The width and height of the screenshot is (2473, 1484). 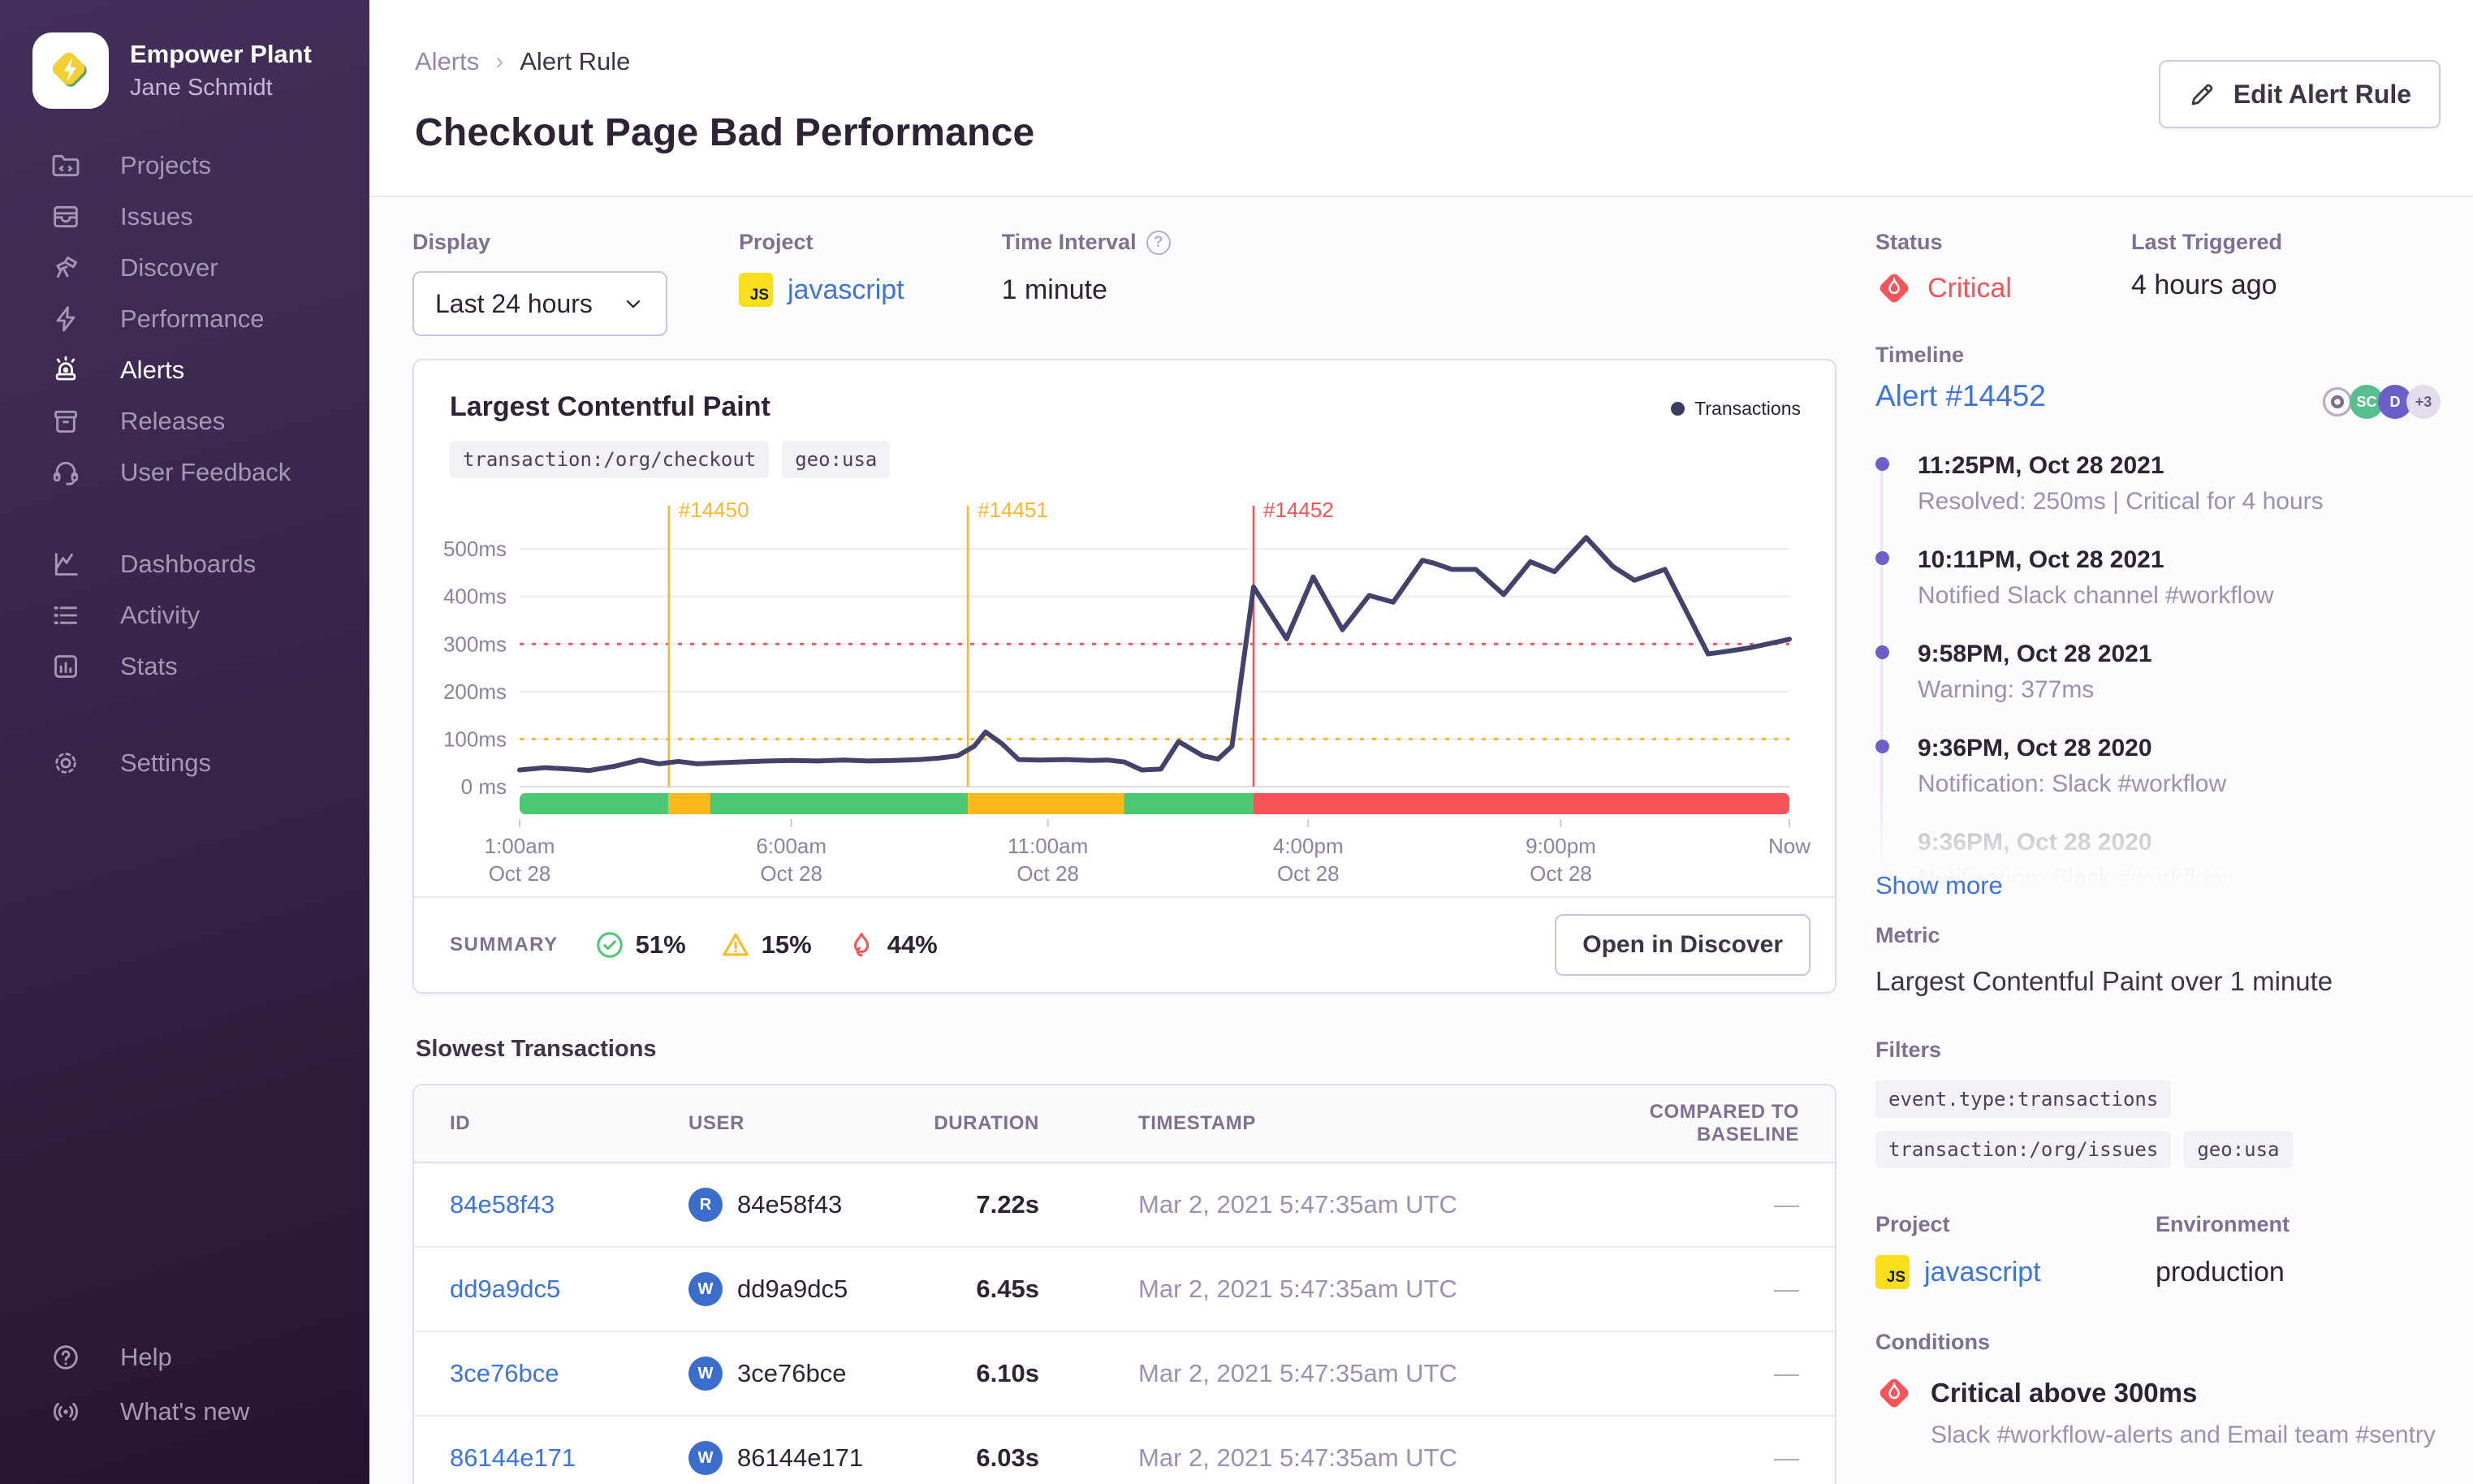 I want to click on sidebar-item-label: Alerts, so click(x=152, y=369).